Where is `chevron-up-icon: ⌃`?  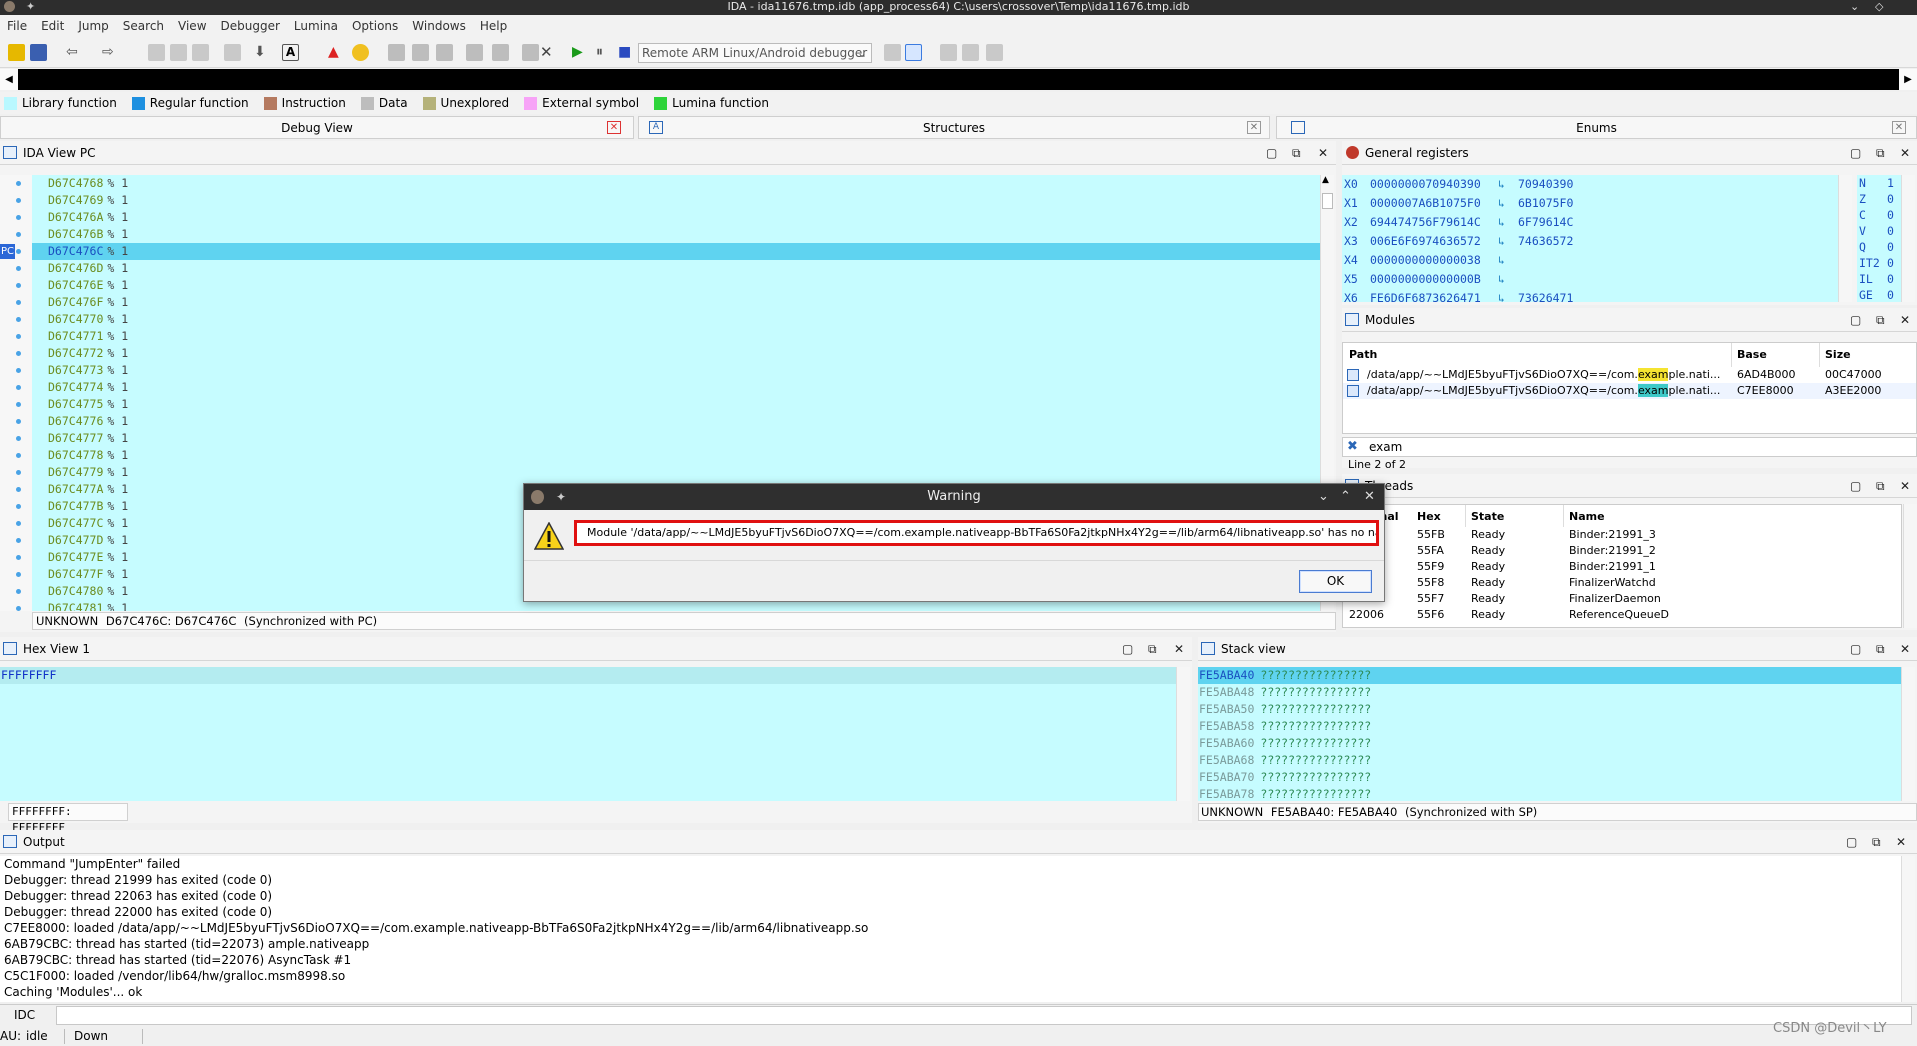
chevron-up-icon: ⌃ is located at coordinates (1345, 497).